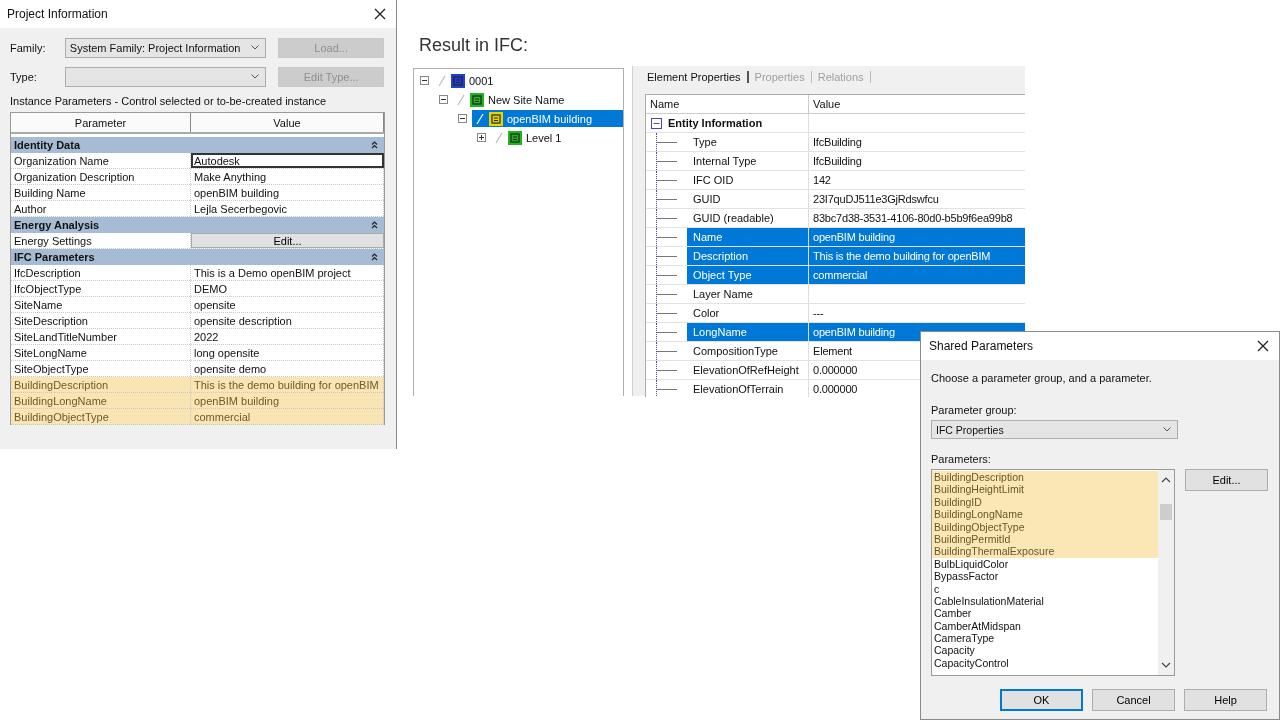 The height and width of the screenshot is (720, 1280). What do you see at coordinates (1045, 576) in the screenshot?
I see `list-item: BypassFactor` at bounding box center [1045, 576].